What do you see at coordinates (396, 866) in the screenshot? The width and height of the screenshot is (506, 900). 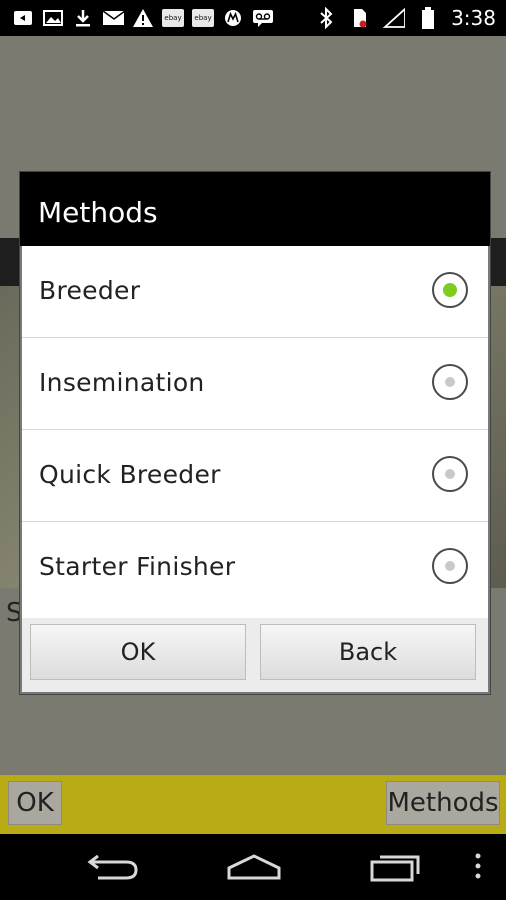 I see `recent-apps-icon` at bounding box center [396, 866].